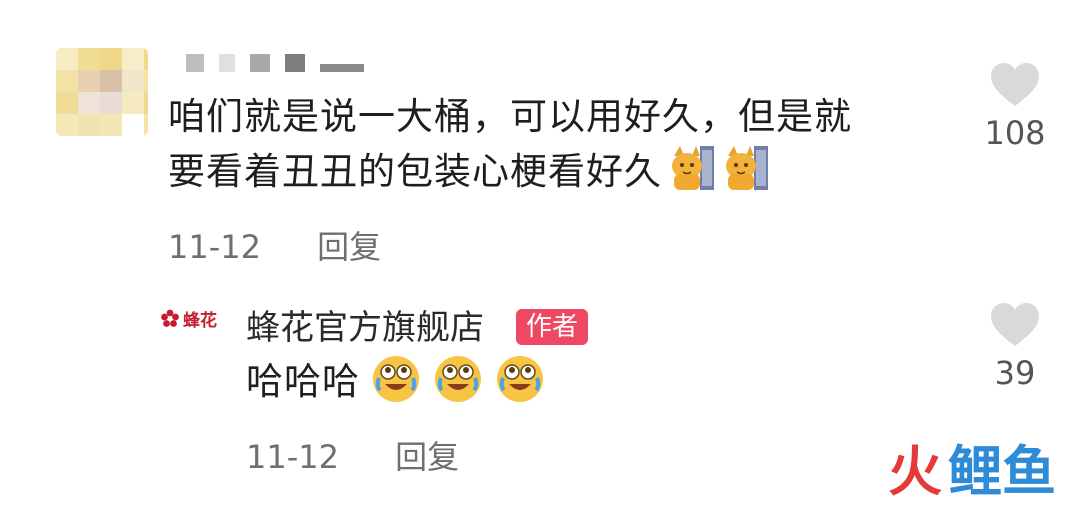 The width and height of the screenshot is (1080, 512). I want to click on comment-meta: 11-12 回复, so click(274, 245).